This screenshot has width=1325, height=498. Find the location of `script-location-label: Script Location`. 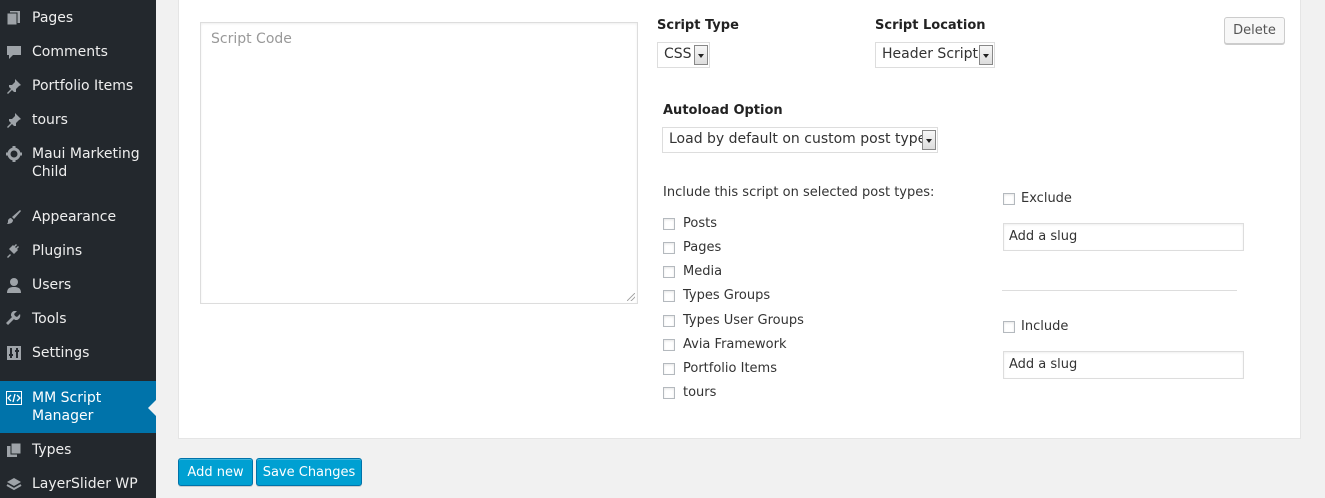

script-location-label: Script Location is located at coordinates (930, 25).